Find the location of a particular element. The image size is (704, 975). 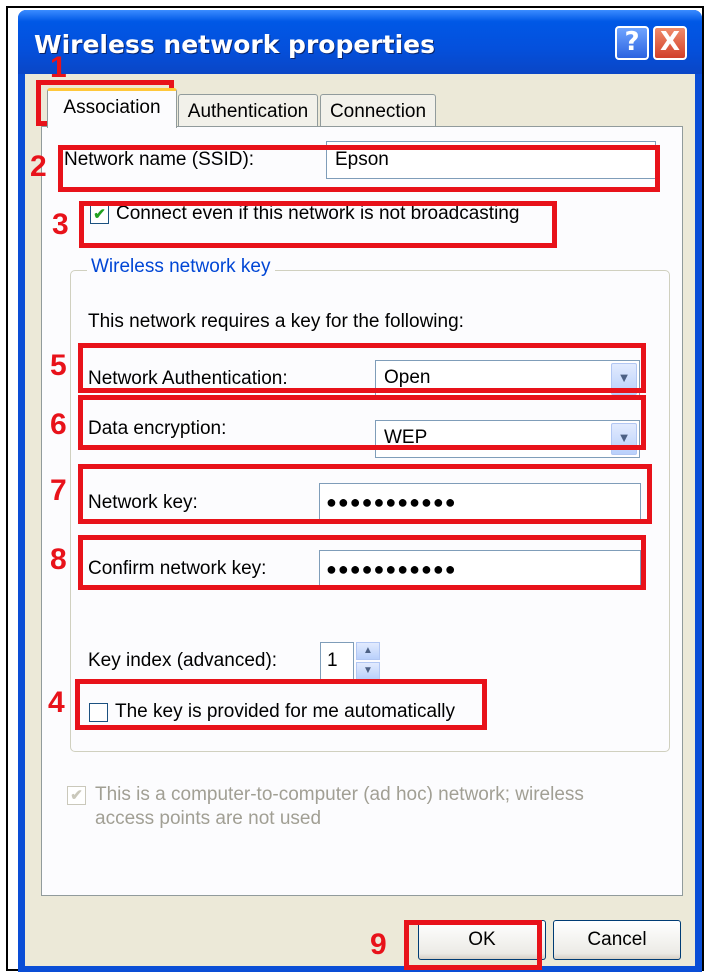

marker-9: 9 is located at coordinates (378, 944).